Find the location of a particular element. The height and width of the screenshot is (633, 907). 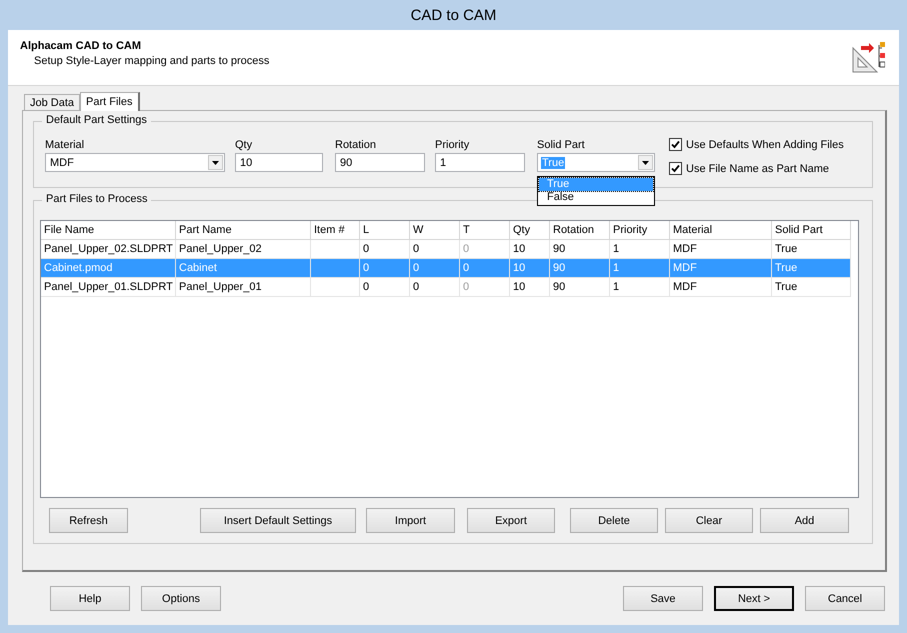

footer-button: Save is located at coordinates (663, 598).